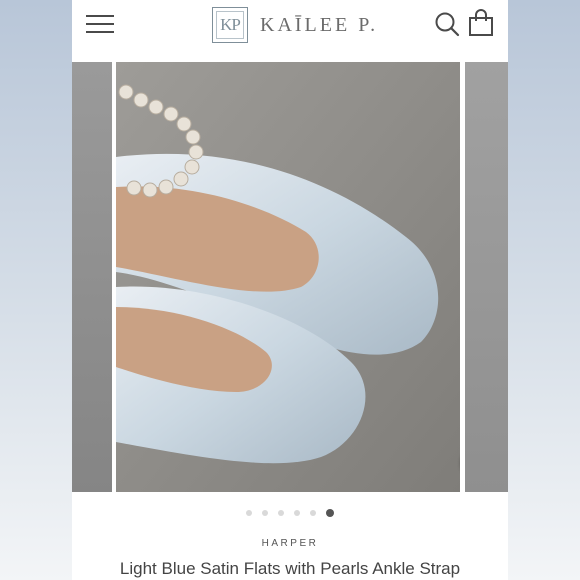 The width and height of the screenshot is (580, 580). I want to click on product-brand: HARPER, so click(290, 543).